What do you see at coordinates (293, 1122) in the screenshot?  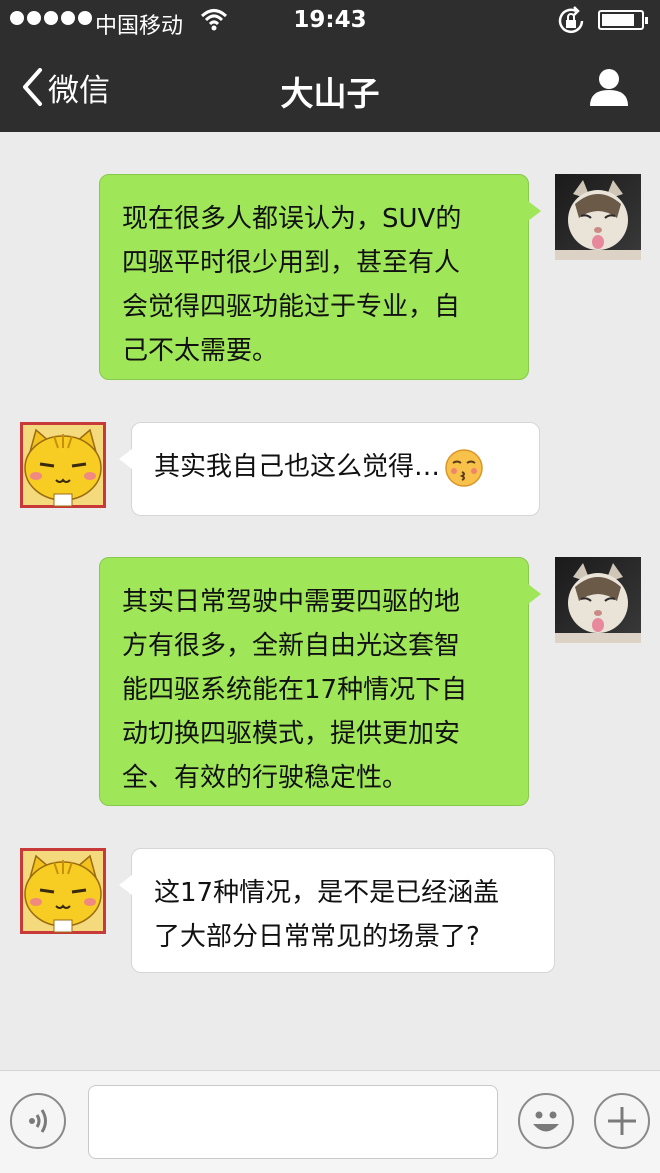 I see `message-input` at bounding box center [293, 1122].